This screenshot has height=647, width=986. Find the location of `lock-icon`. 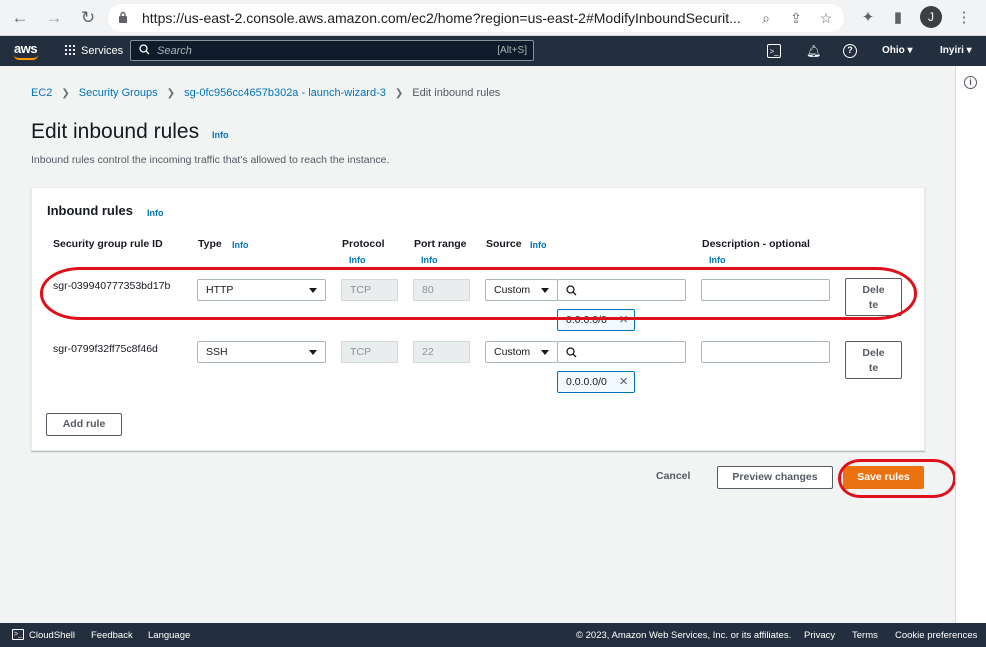

lock-icon is located at coordinates (123, 17).